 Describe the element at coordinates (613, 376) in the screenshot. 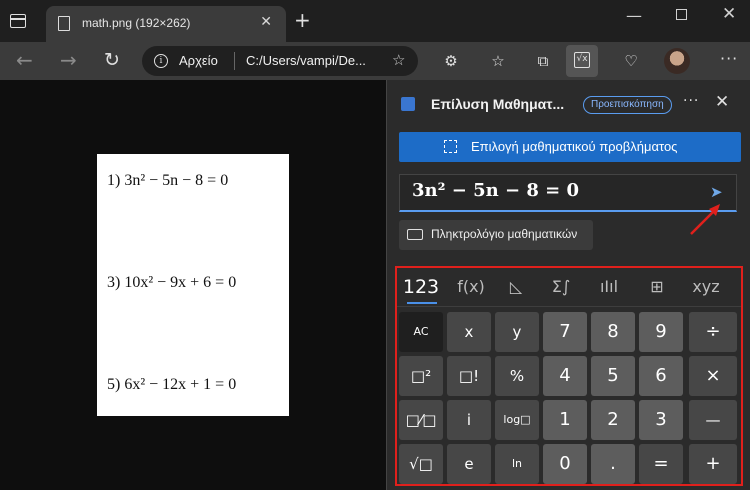

I see `key-5: 5` at that location.